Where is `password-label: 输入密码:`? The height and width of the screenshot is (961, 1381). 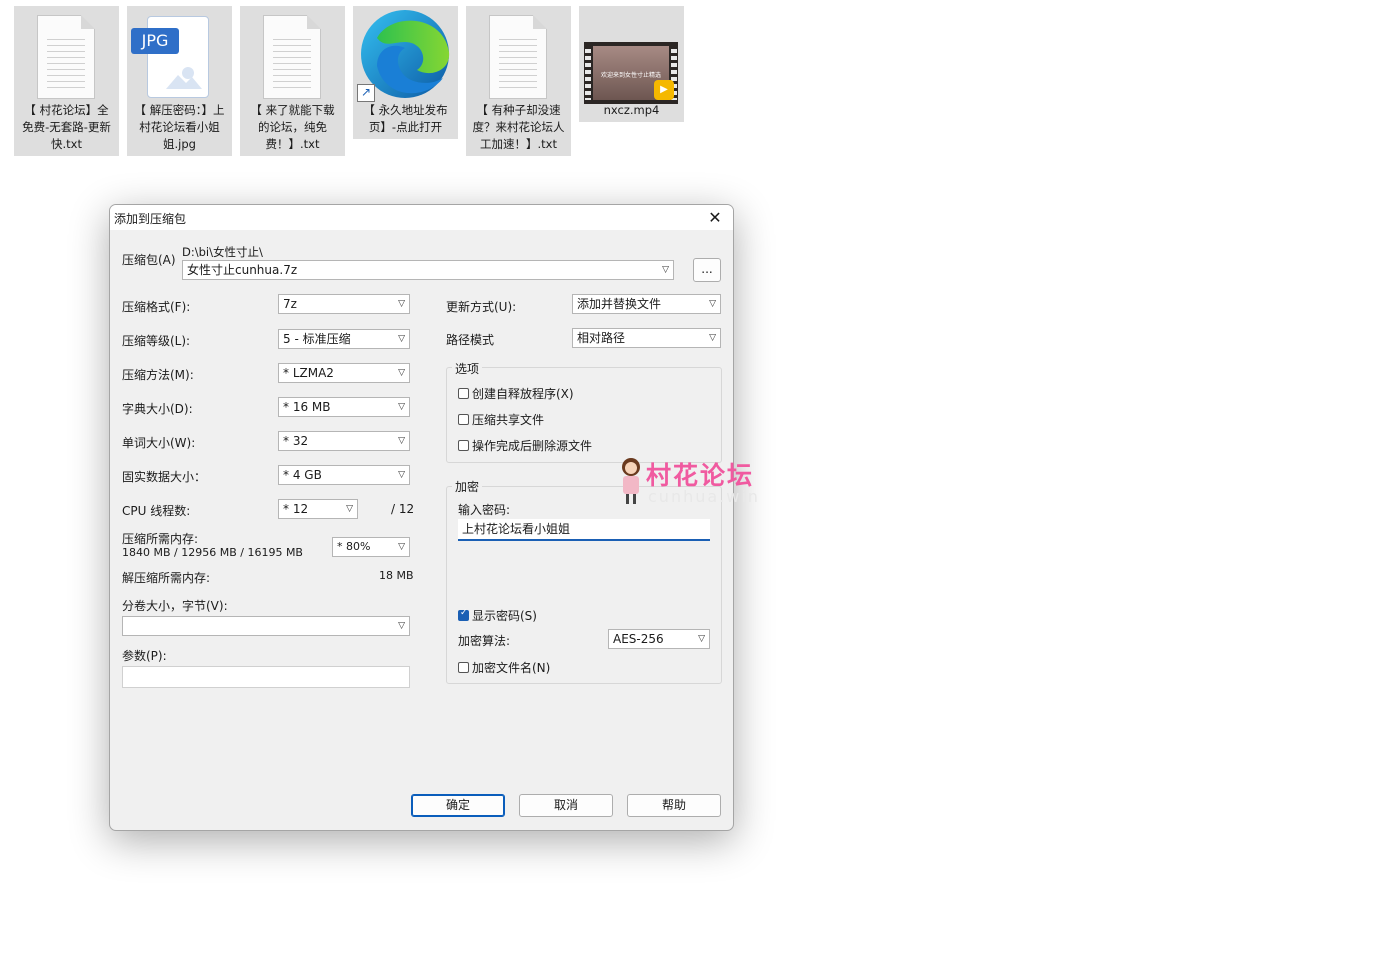
password-label: 输入密码: is located at coordinates (484, 510).